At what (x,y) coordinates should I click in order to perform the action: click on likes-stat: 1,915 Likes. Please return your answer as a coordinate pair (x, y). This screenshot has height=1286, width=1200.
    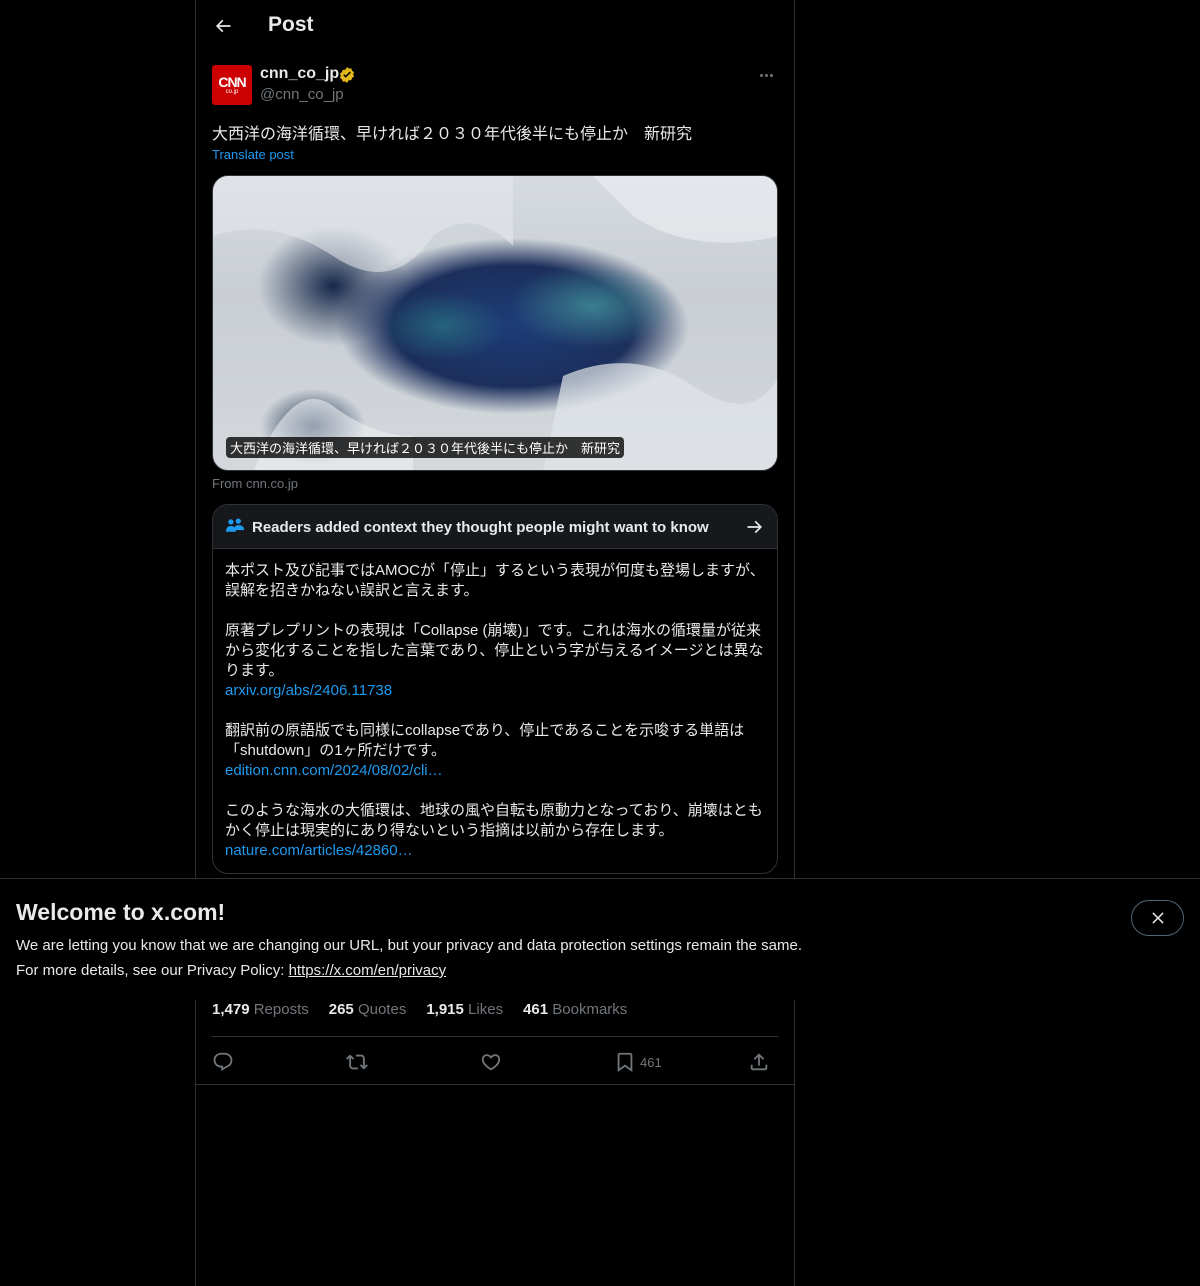
    Looking at the image, I should click on (464, 1011).